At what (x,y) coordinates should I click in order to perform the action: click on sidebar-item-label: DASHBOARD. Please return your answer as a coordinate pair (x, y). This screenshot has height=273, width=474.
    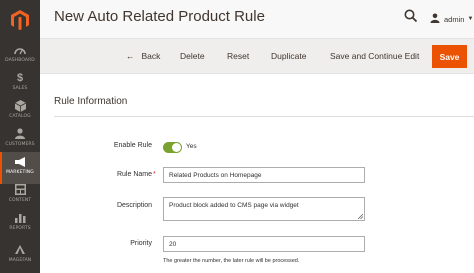
    Looking at the image, I should click on (20, 60).